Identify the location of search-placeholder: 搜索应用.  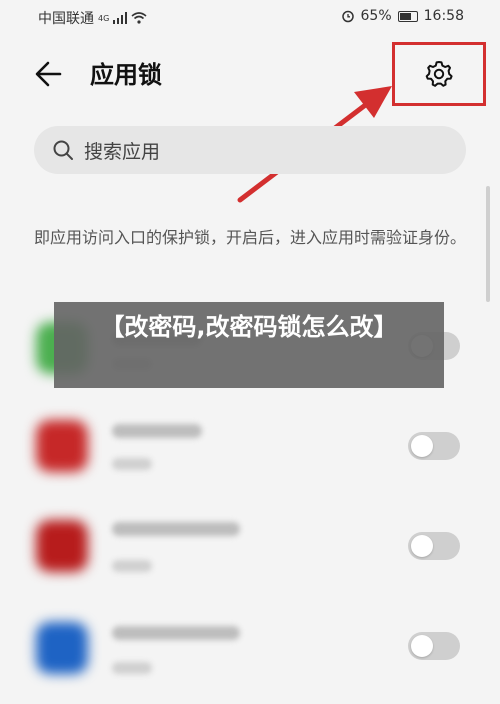
(122, 151).